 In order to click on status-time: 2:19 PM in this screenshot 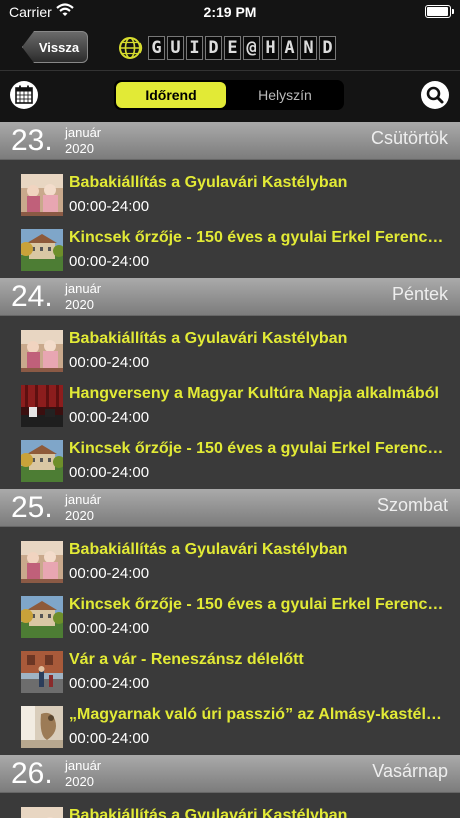, I will do `click(230, 12)`.